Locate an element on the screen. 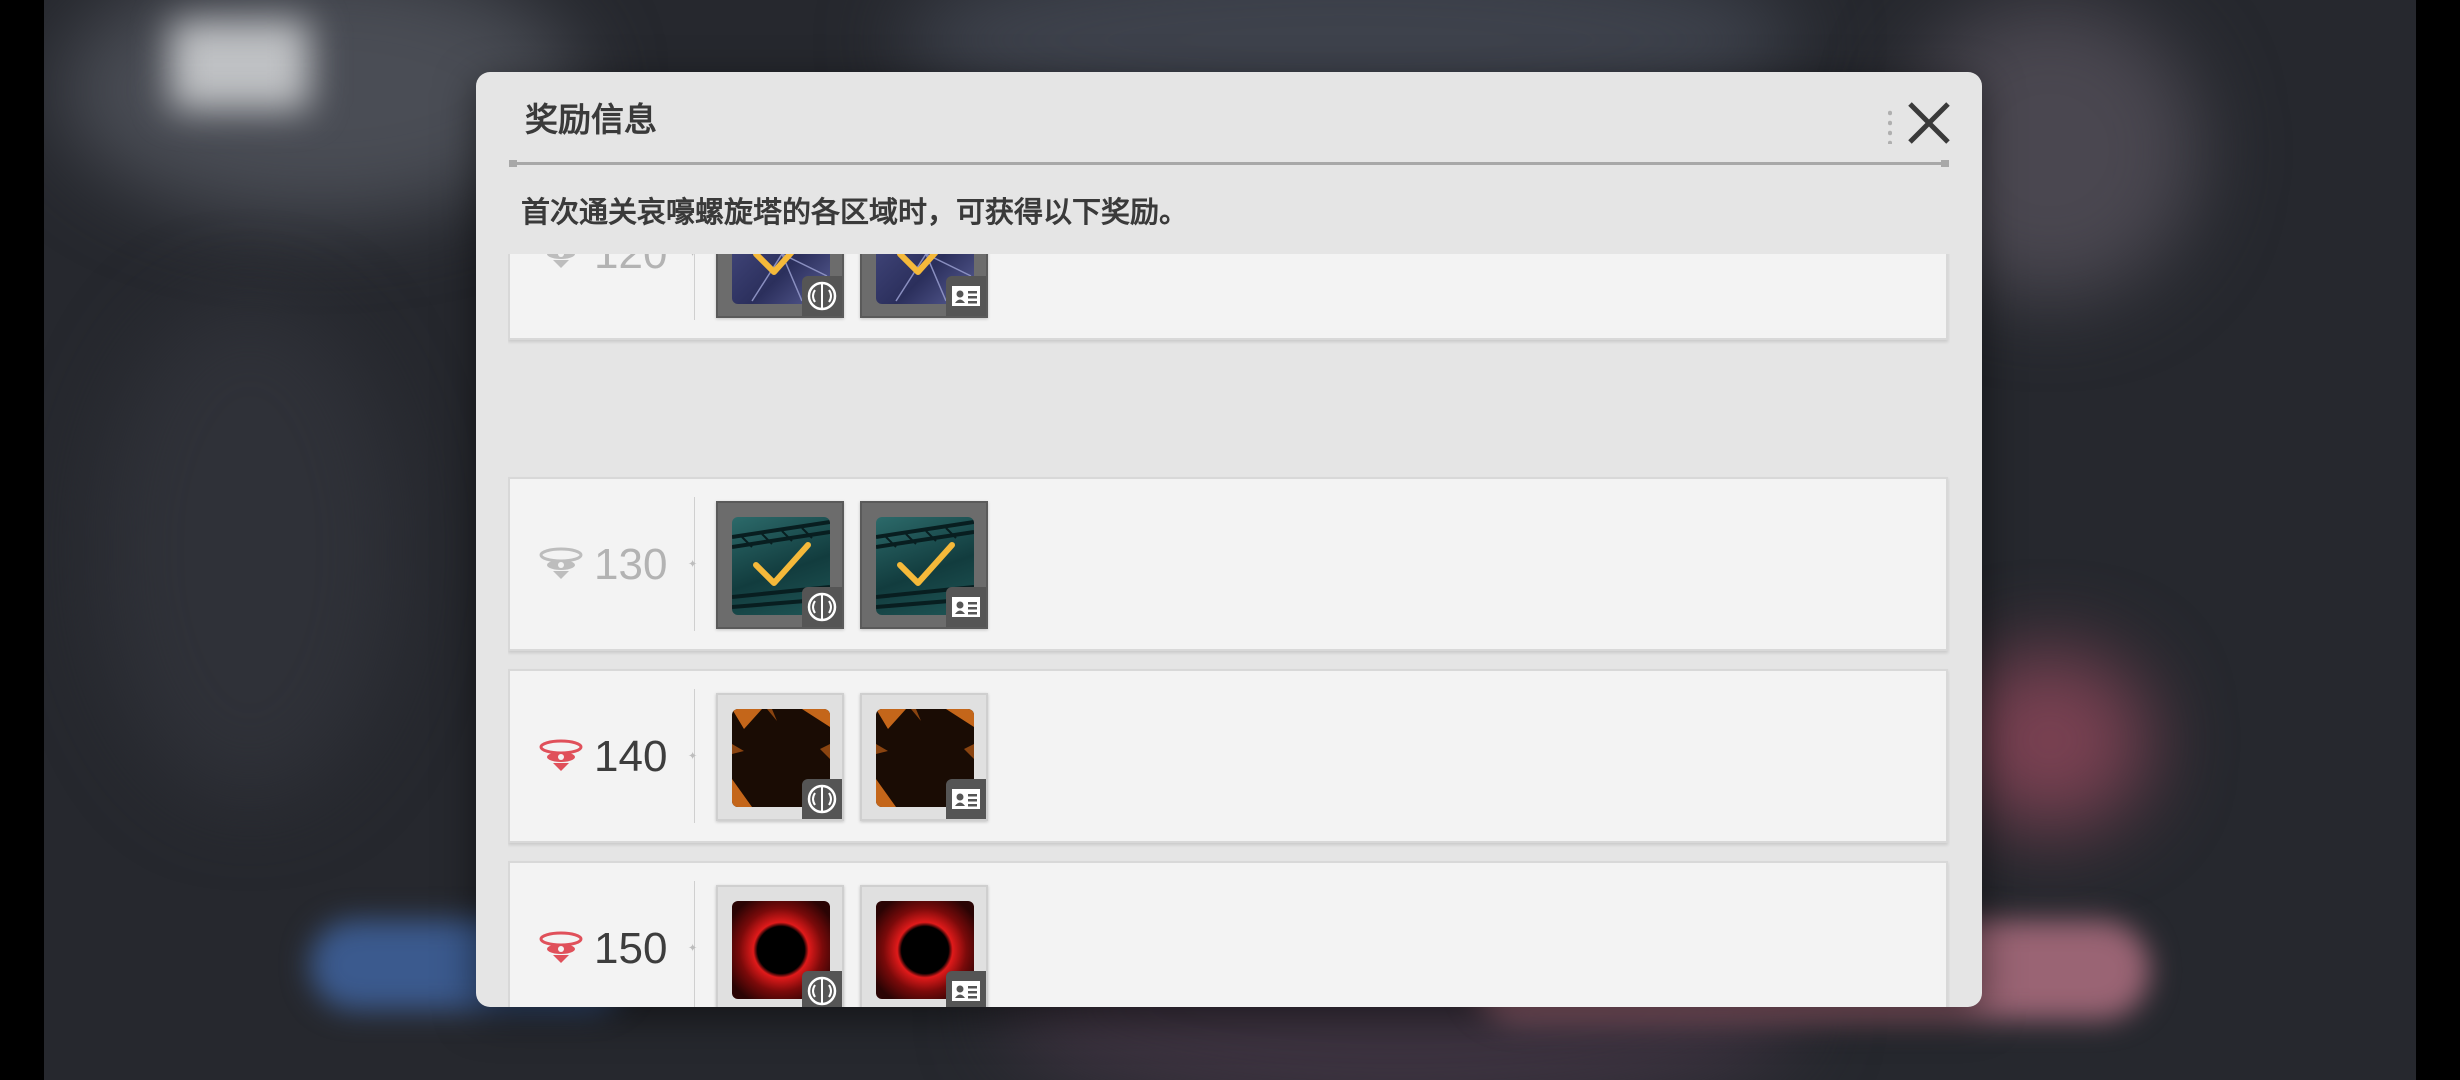 The image size is (2460, 1080). title-divider is located at coordinates (1229, 163).